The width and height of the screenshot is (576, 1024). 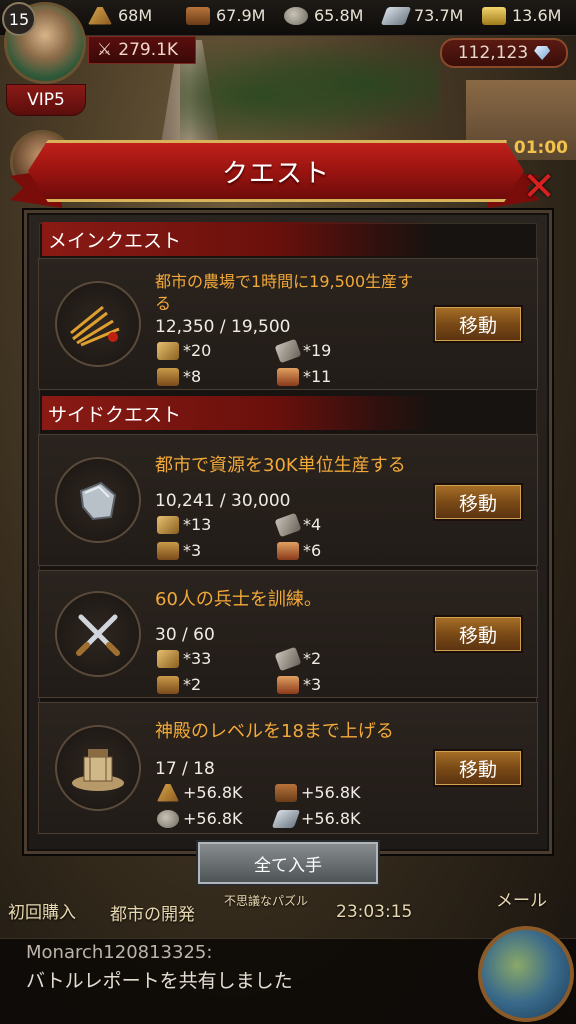 I want to click on temple-icon, so click(x=98, y=768).